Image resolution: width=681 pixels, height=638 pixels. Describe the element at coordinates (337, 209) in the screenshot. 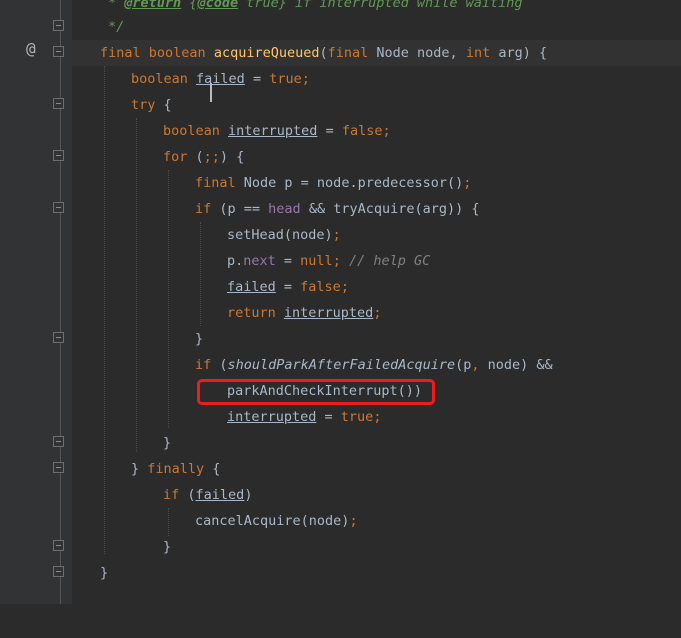

I see `code-line: if (p == head && tryAcquire(arg)) {` at that location.